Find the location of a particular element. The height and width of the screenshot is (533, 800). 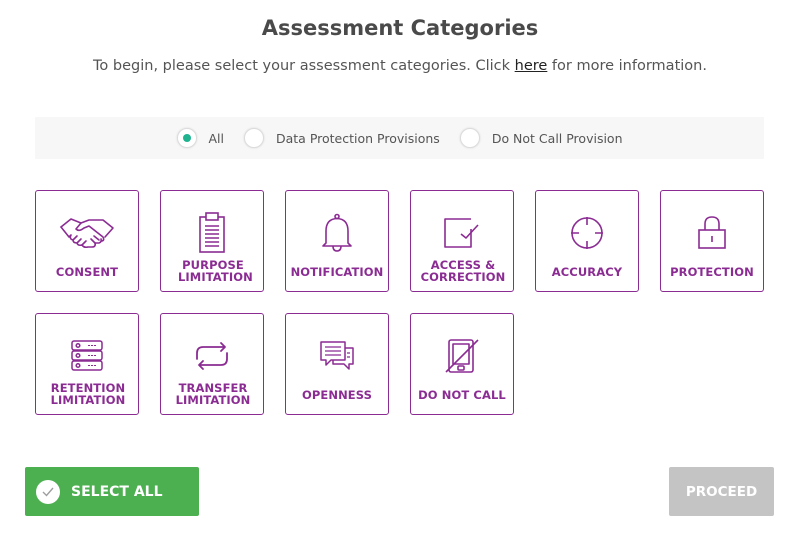

checkbox-icon is located at coordinates (461, 233).